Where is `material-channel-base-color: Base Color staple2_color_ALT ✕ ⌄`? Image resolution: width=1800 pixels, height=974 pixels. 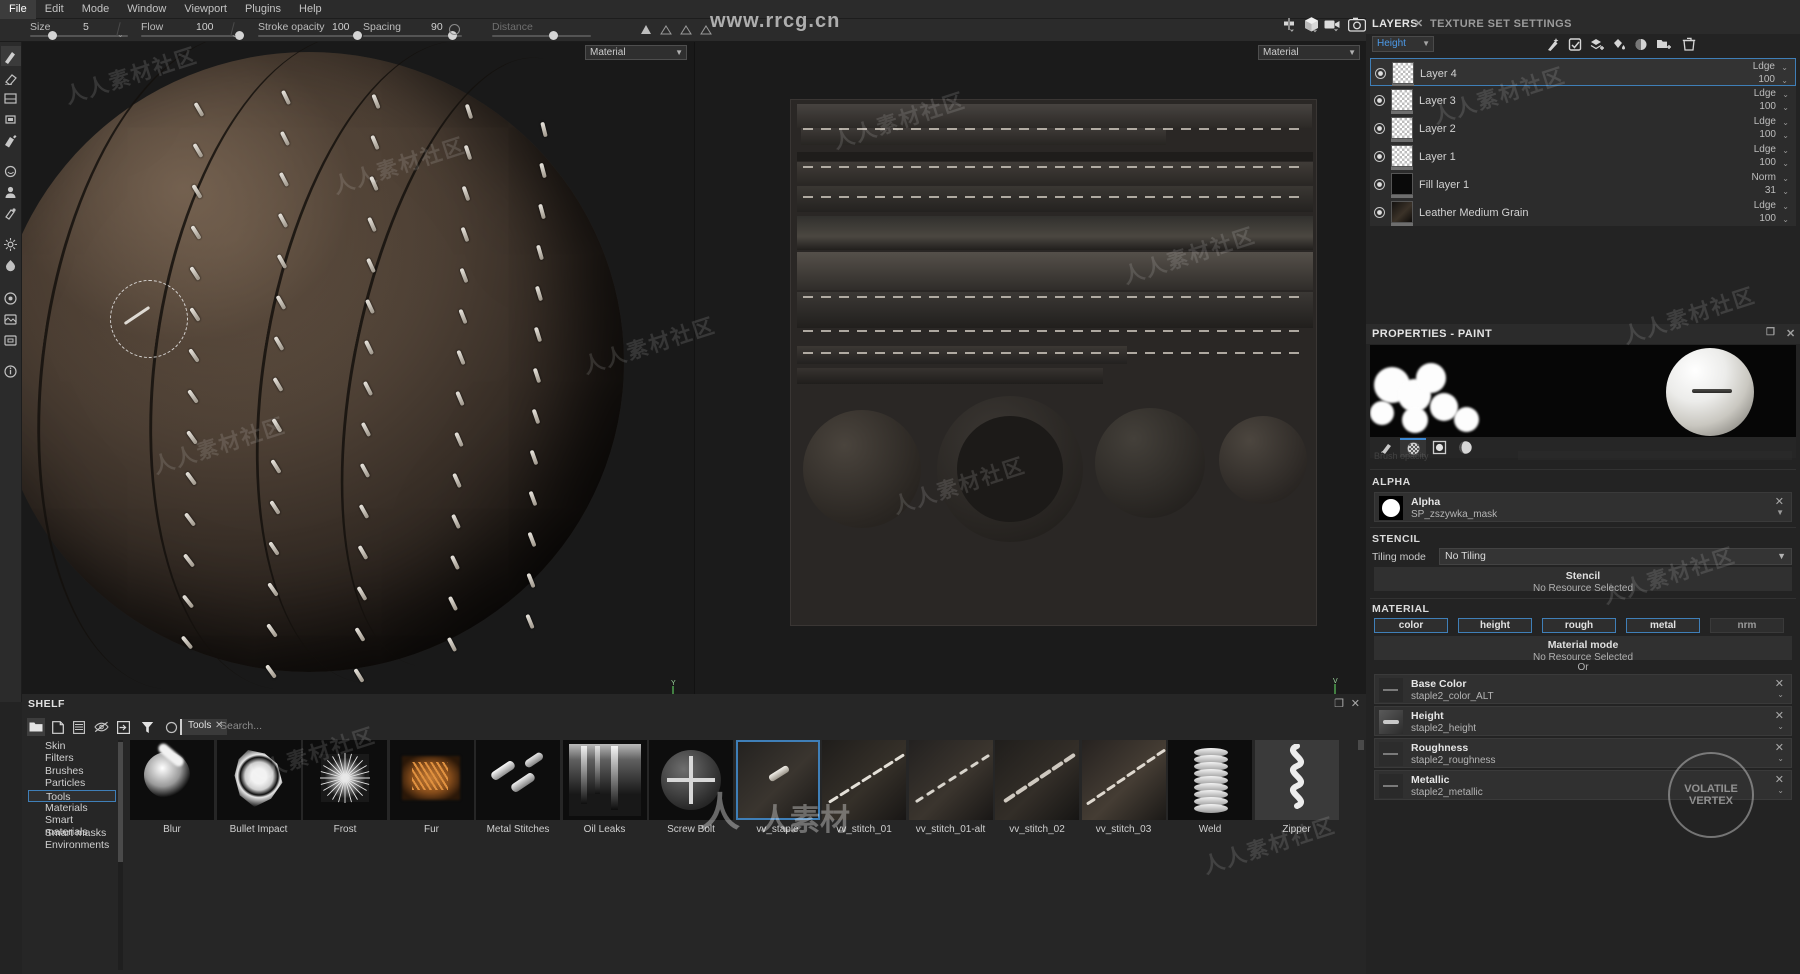 material-channel-base-color: Base Color staple2_color_ALT ✕ ⌄ is located at coordinates (1583, 689).